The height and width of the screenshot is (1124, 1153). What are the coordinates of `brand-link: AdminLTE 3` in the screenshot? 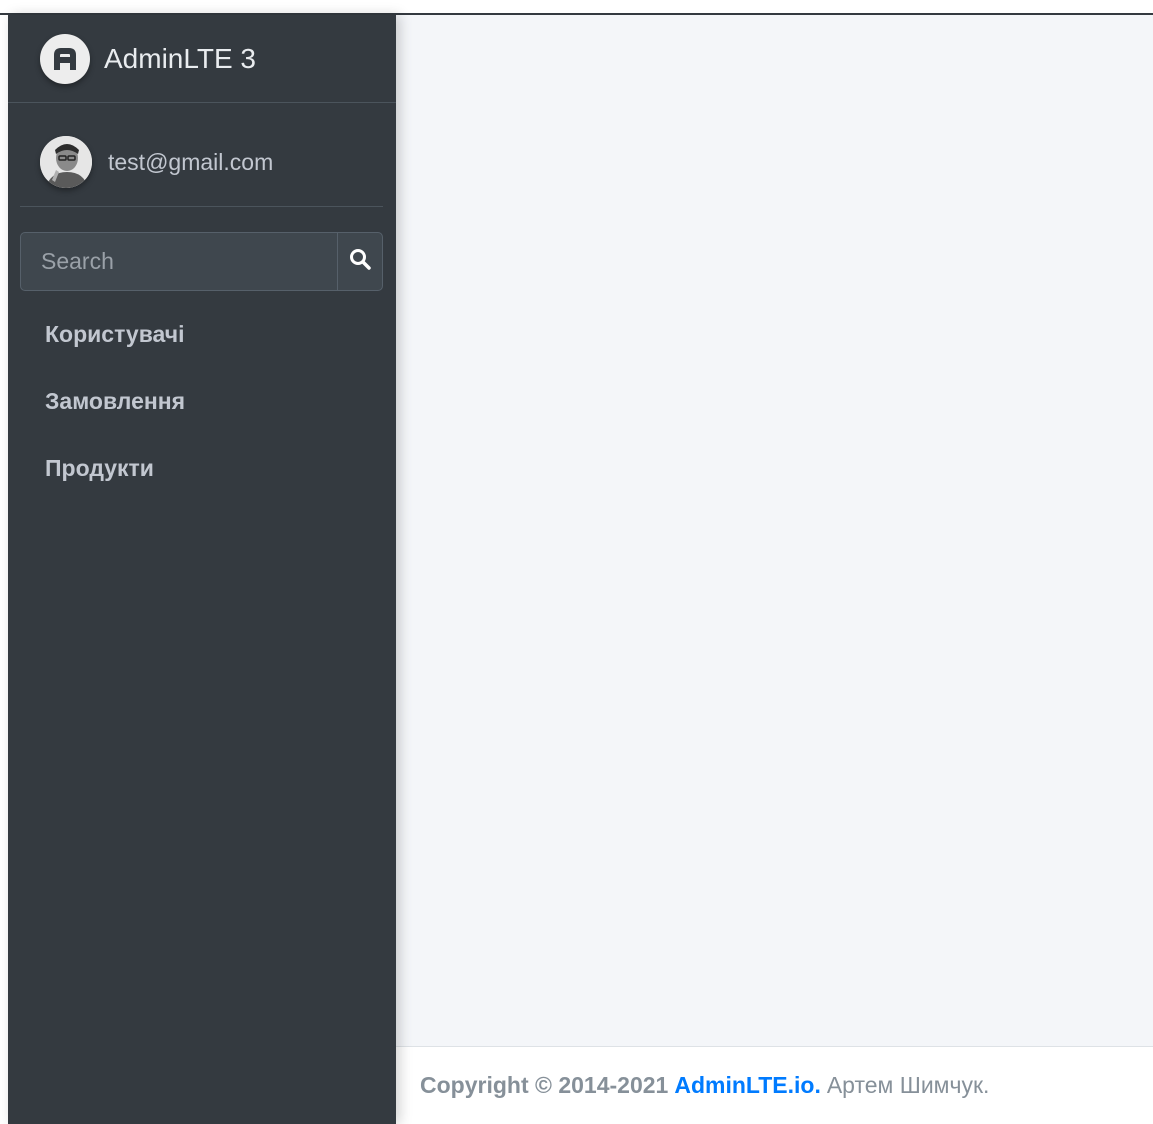 It's located at (202, 59).